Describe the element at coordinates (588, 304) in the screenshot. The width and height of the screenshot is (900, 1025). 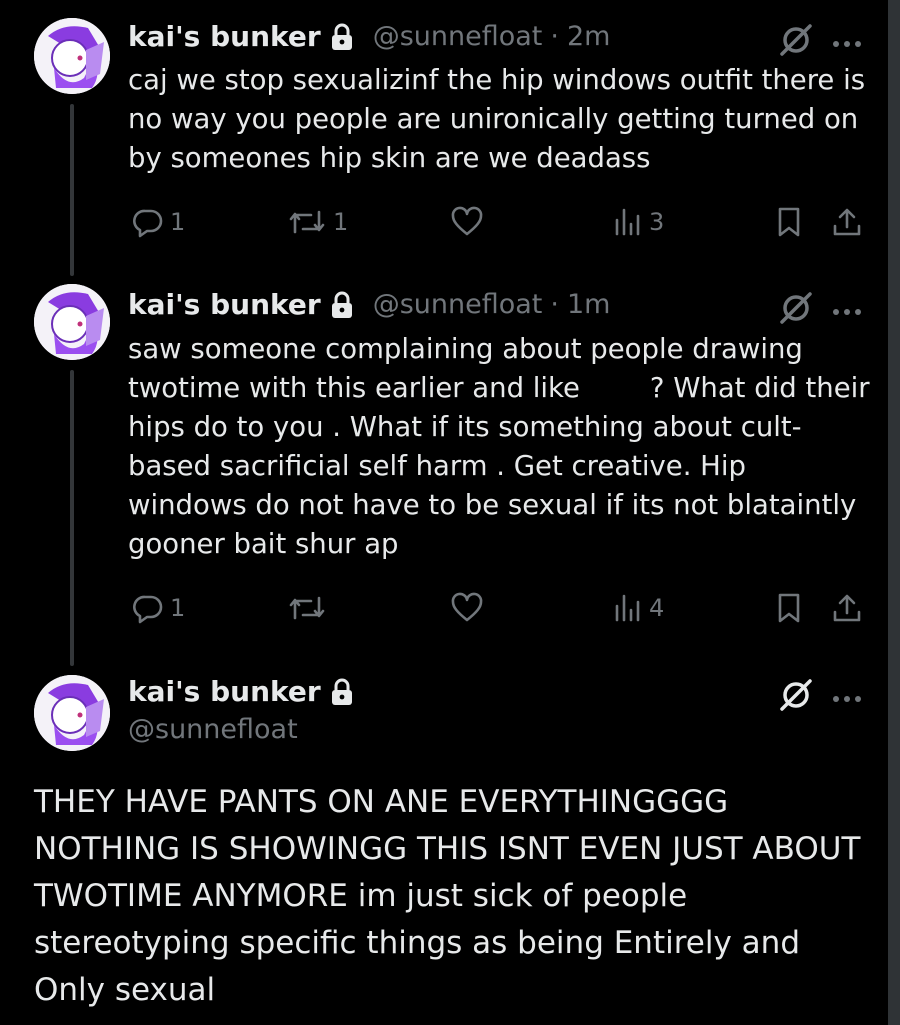
I see `timestamp: 1m` at that location.